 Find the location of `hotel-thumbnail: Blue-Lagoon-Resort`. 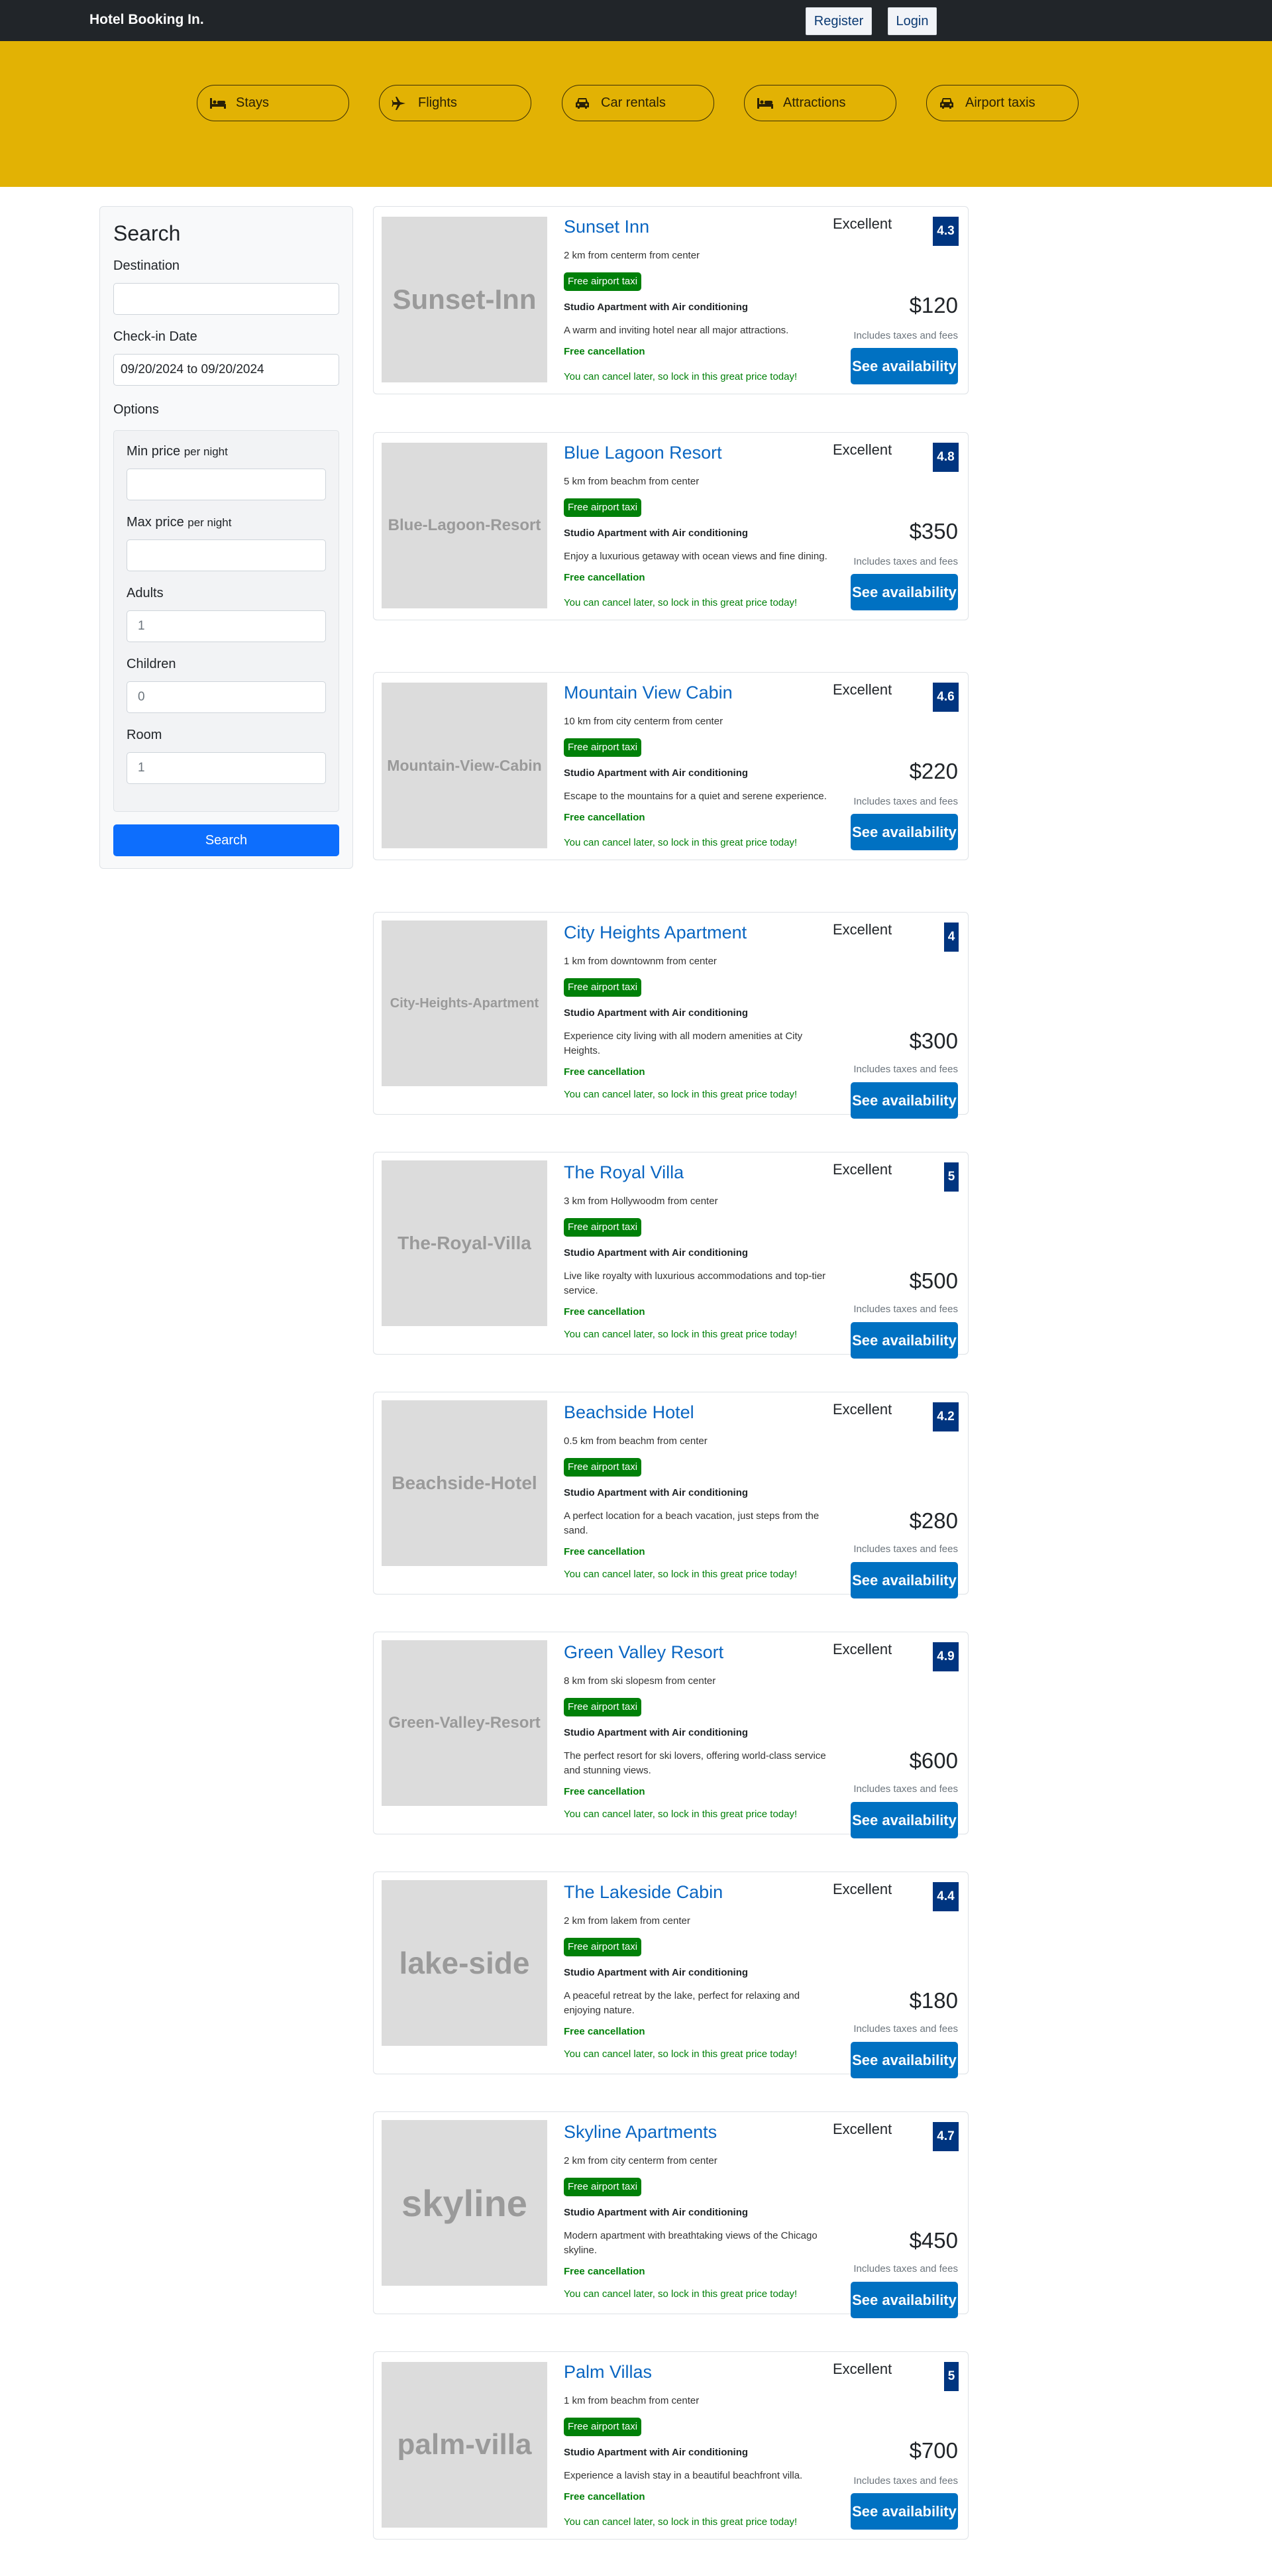

hotel-thumbnail: Blue-Lagoon-Resort is located at coordinates (464, 525).